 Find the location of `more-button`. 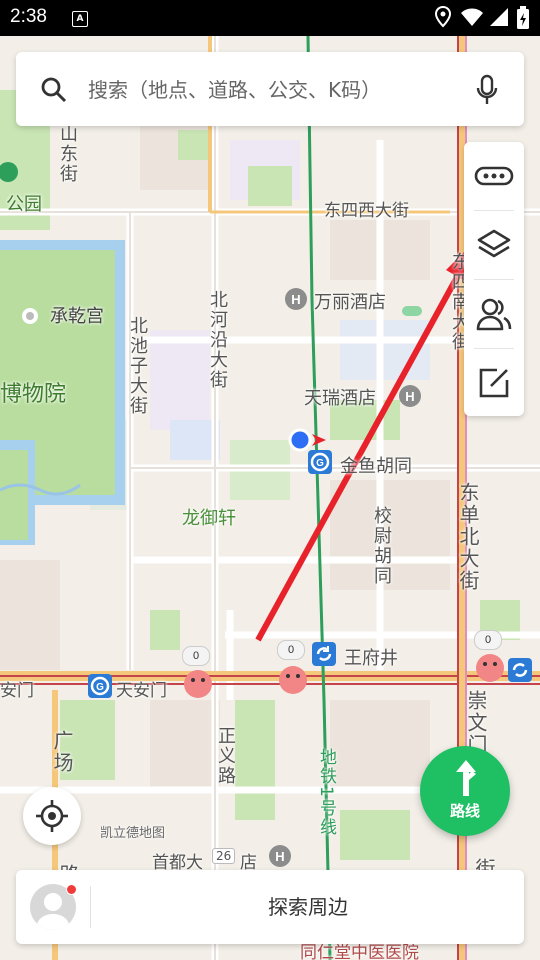

more-button is located at coordinates (494, 176).